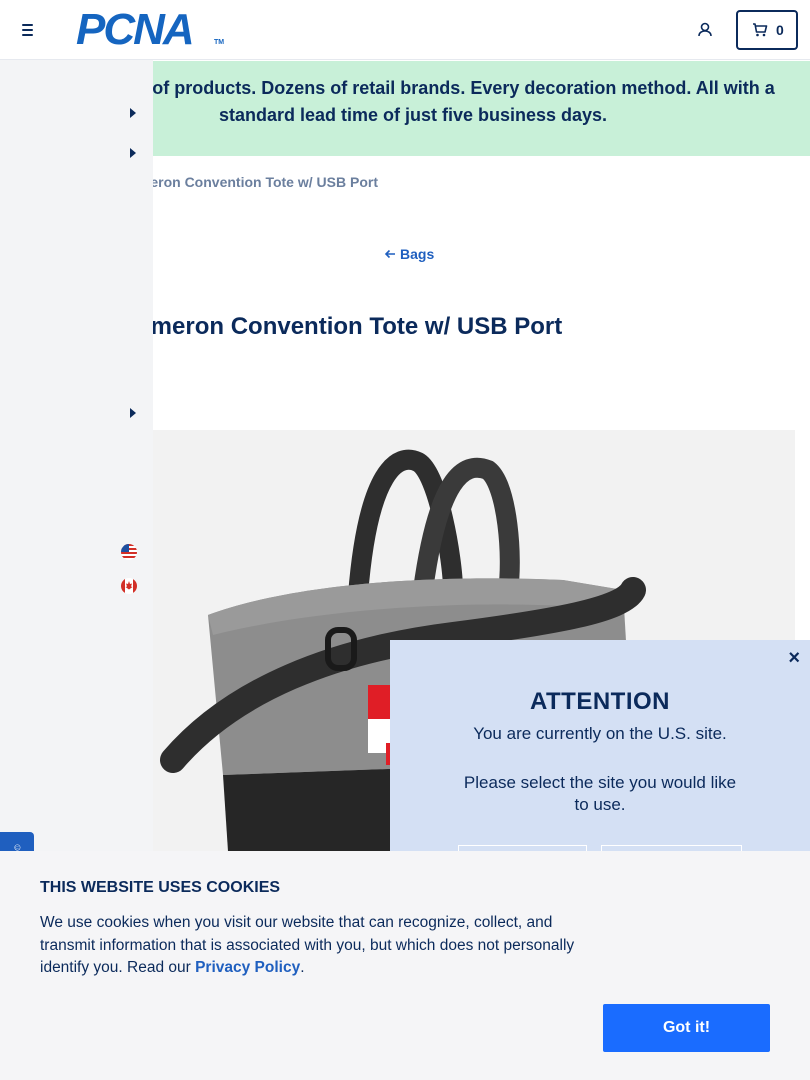 The height and width of the screenshot is (1080, 810). Describe the element at coordinates (247, 967) in the screenshot. I see `privacy-policy-link: Privacy Policy` at that location.